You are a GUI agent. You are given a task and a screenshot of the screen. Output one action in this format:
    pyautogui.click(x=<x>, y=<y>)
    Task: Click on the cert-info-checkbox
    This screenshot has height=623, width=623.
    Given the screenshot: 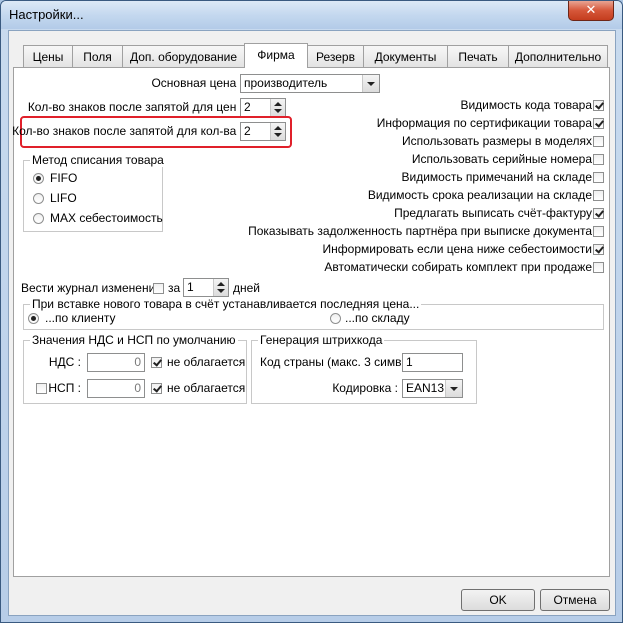 What is the action you would take?
    pyautogui.click(x=598, y=123)
    